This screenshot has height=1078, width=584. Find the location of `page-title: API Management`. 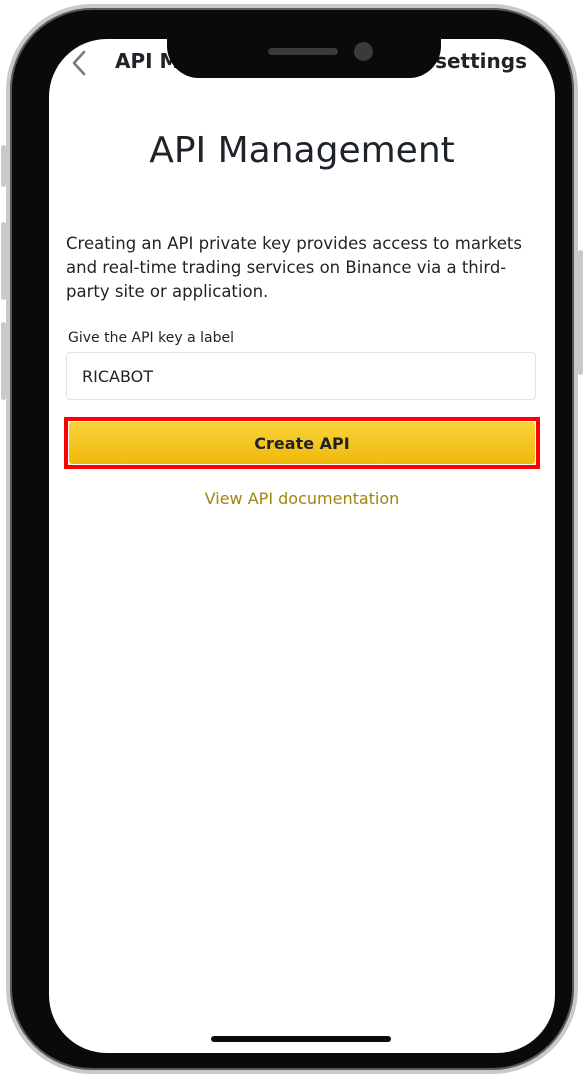

page-title: API Management is located at coordinates (302, 150).